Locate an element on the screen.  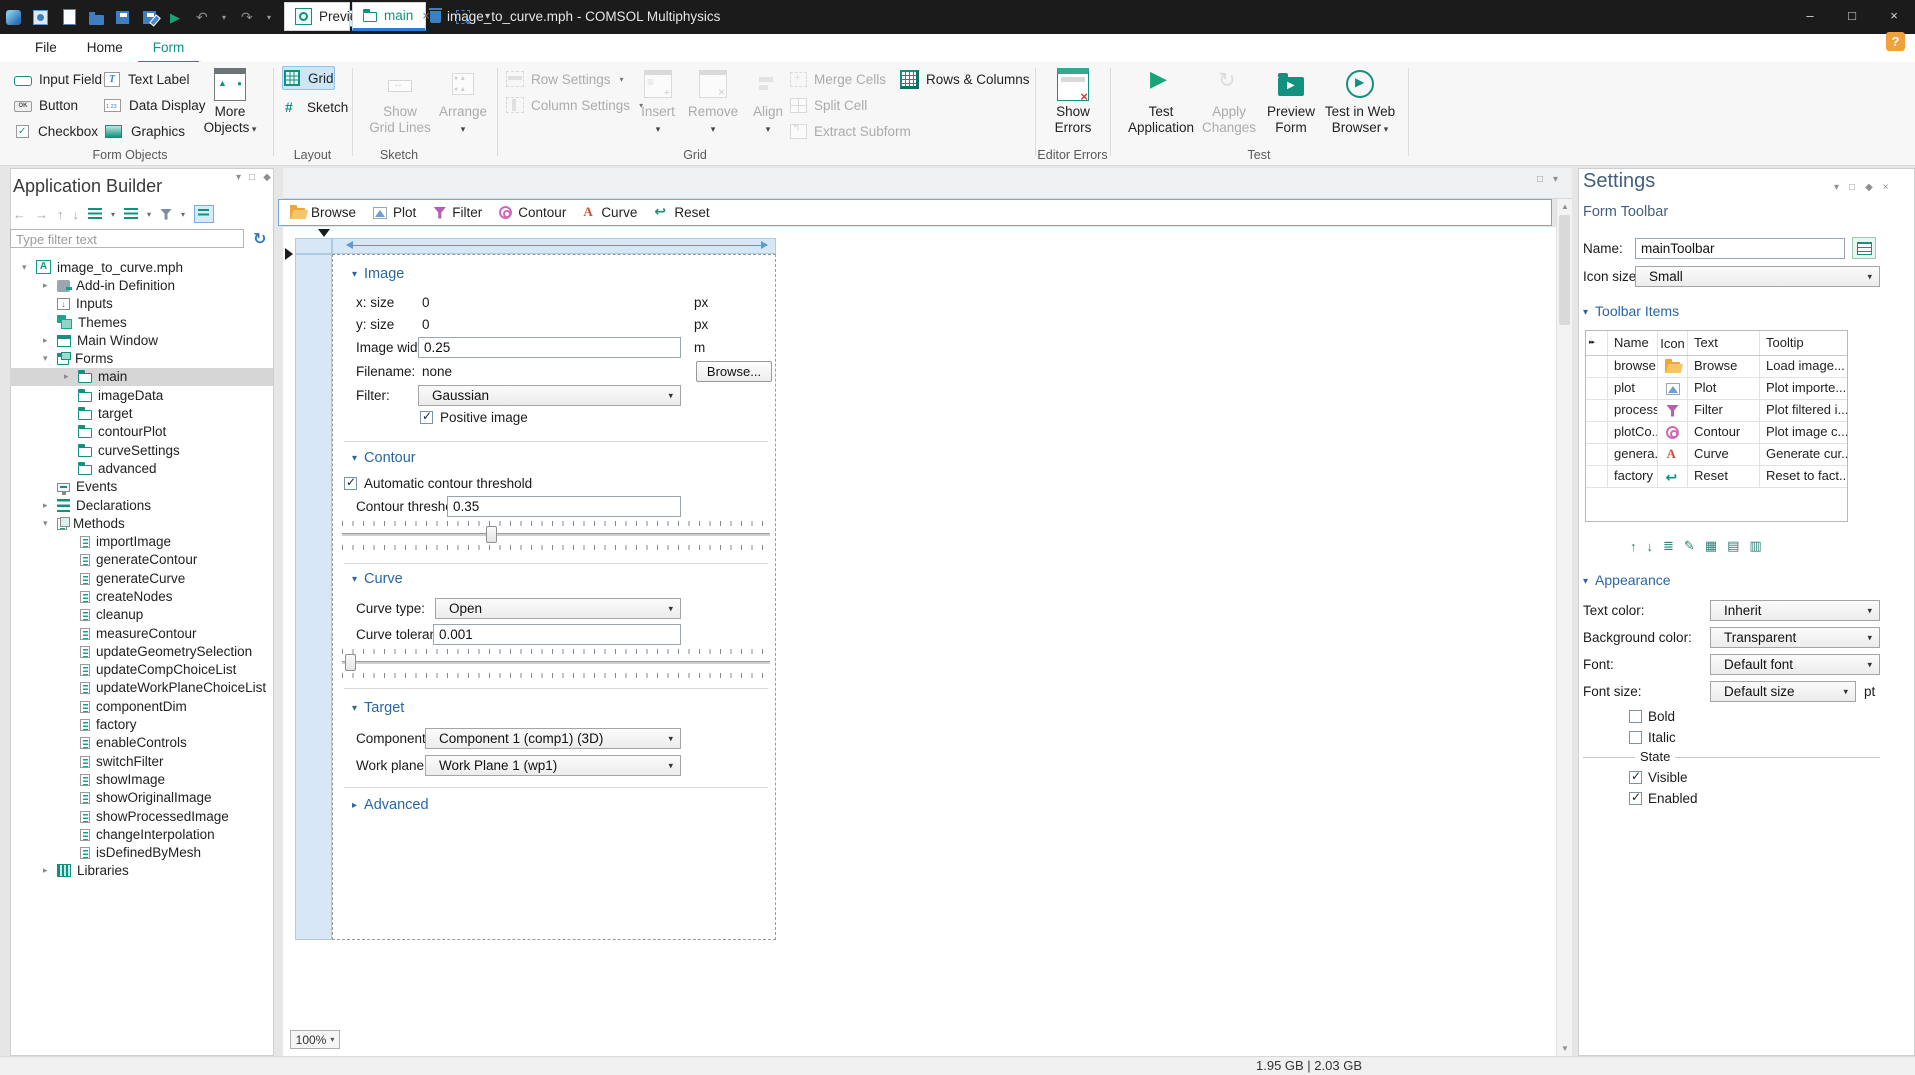
form-toolbar-plot-button: Plot is located at coordinates (394, 212).